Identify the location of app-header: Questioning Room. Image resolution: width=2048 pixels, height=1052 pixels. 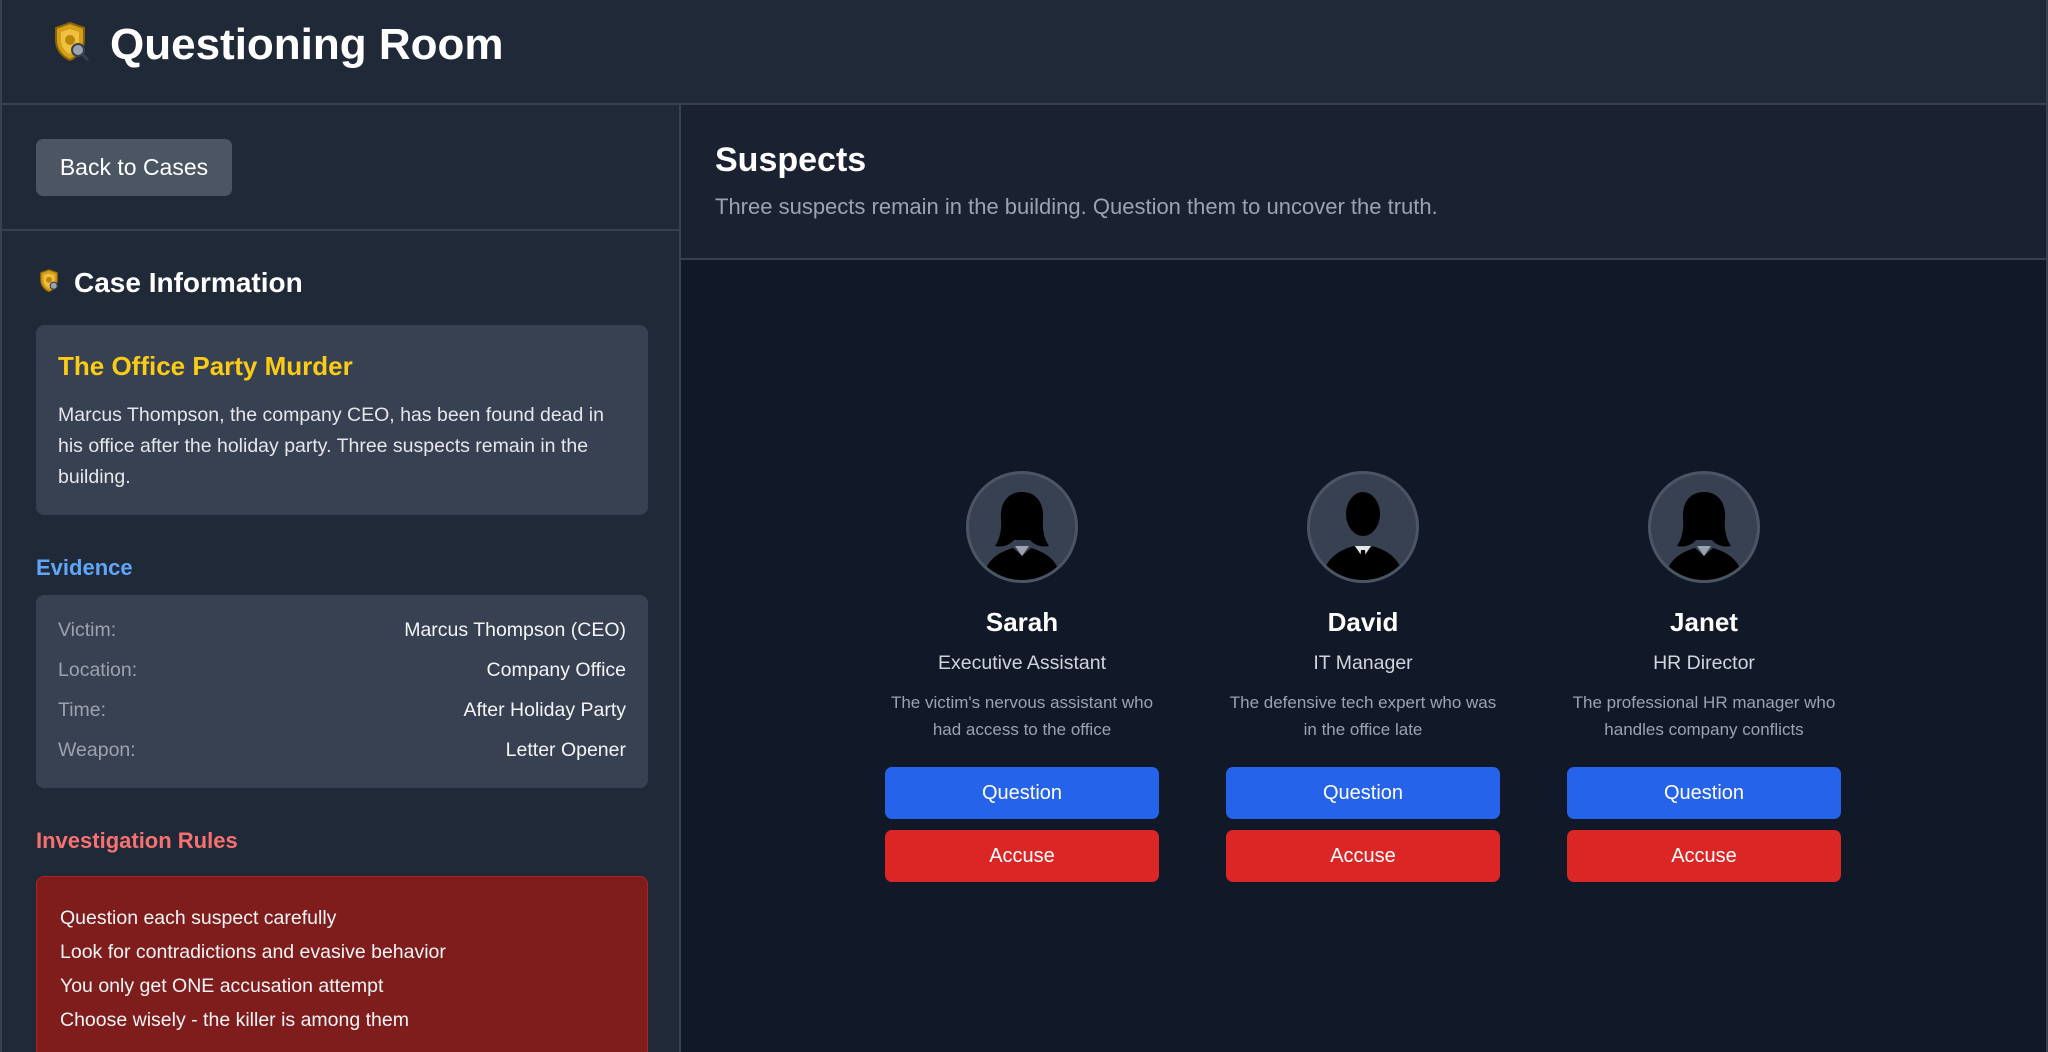
(1024, 52).